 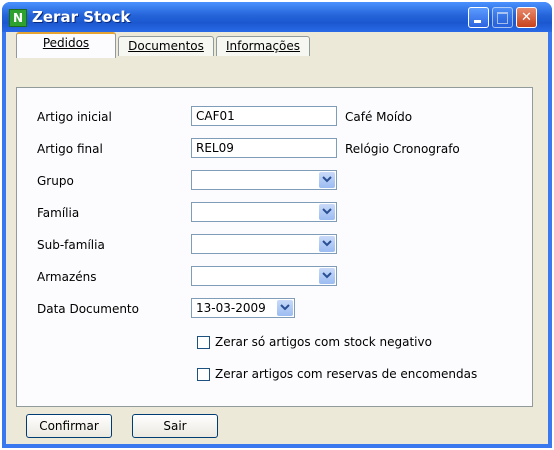 What do you see at coordinates (323, 342) in the screenshot?
I see `stock-negativo-label: Zerar só artigos com stock negativo` at bounding box center [323, 342].